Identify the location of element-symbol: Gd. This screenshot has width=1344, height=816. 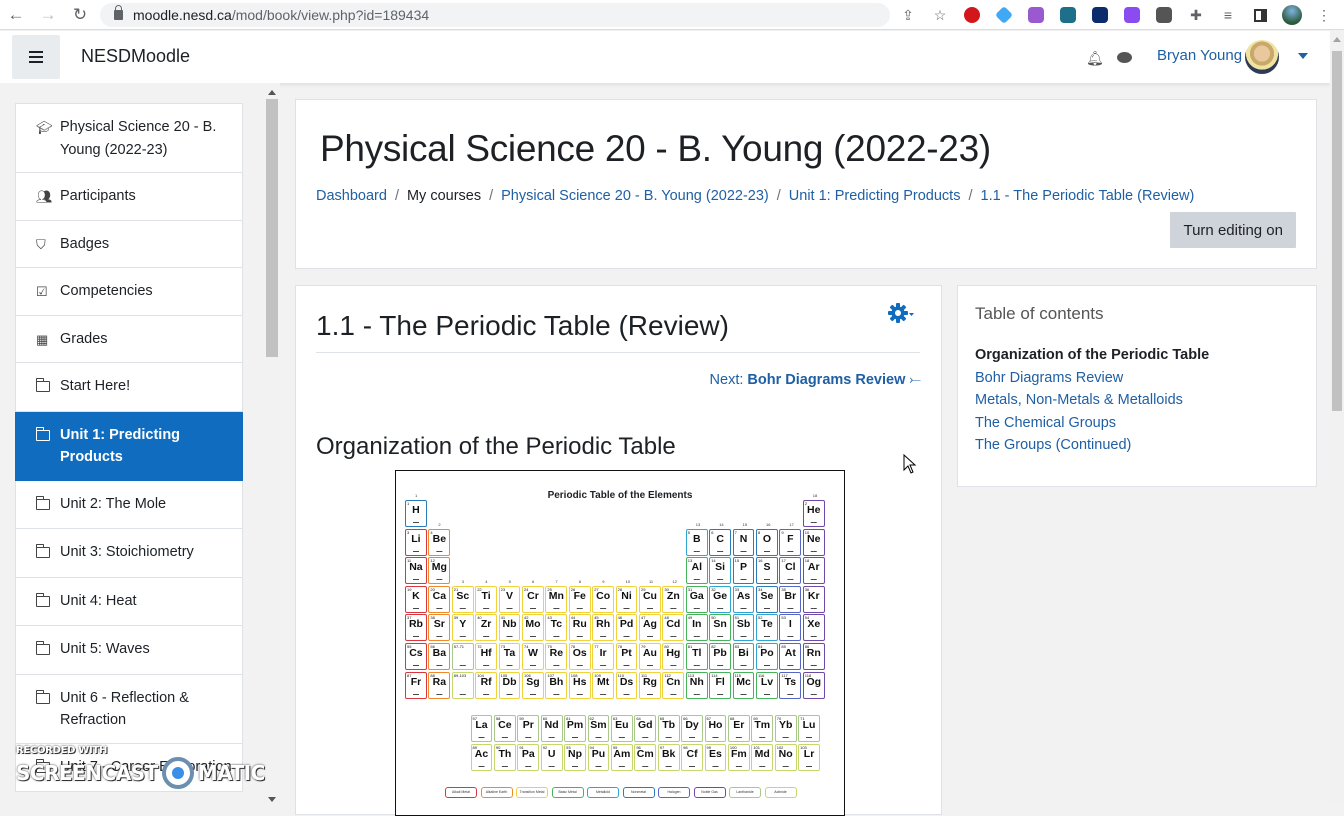
(645, 725).